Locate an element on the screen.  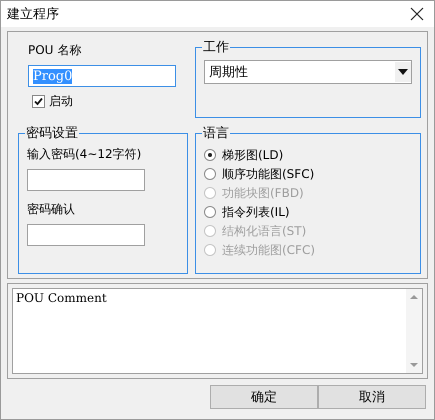
field-label: 输入密码(4~12字符) is located at coordinates (84, 154).